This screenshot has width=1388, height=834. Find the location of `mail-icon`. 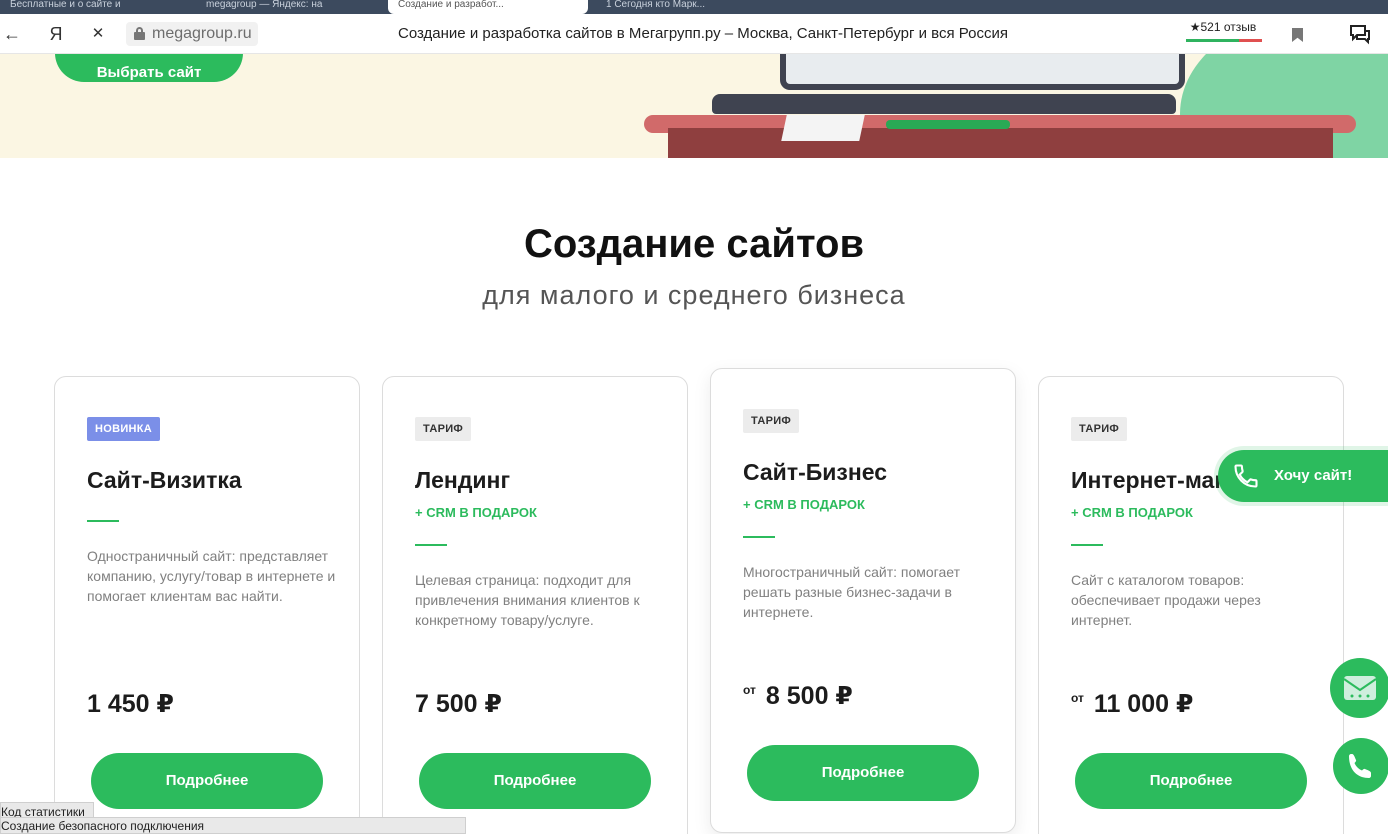

mail-icon is located at coordinates (1360, 688).